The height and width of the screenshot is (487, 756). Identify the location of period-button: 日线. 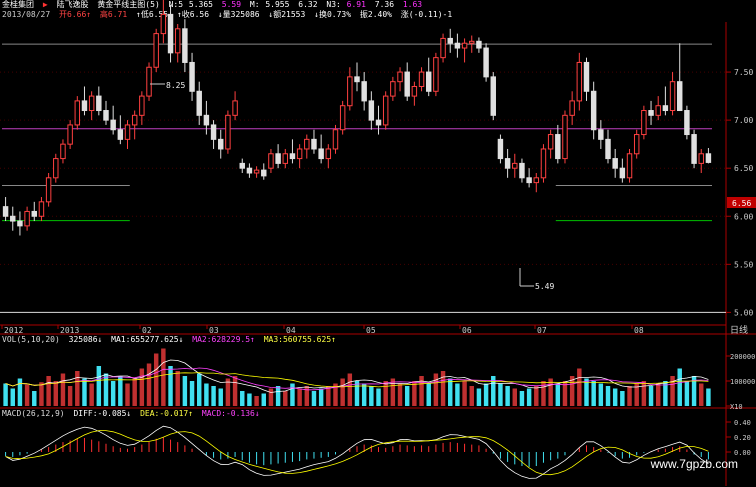
(739, 330).